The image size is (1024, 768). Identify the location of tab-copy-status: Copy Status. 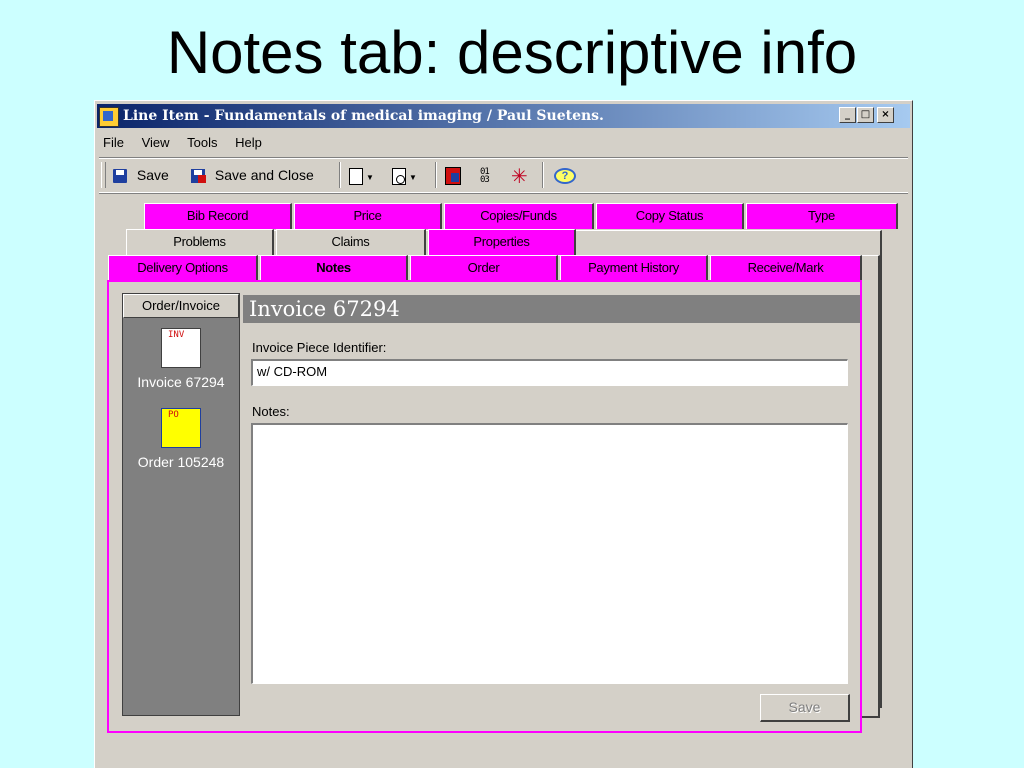
(670, 216).